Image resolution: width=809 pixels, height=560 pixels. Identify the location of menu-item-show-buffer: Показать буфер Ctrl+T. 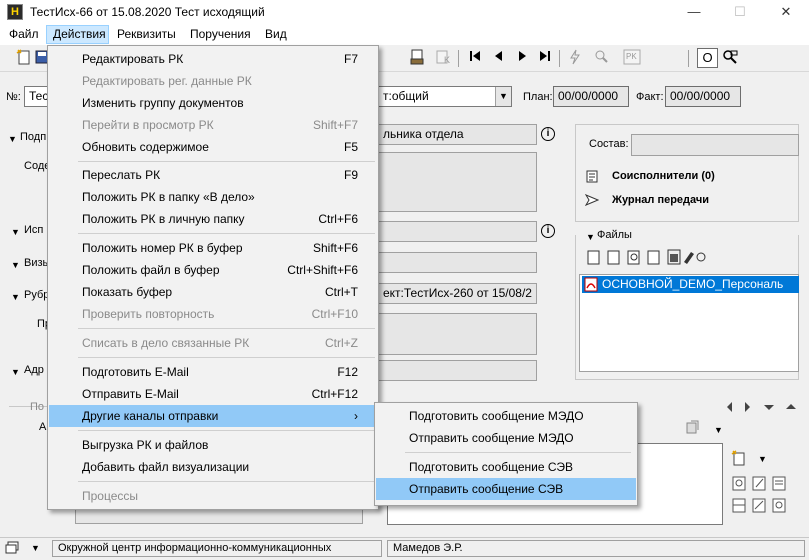
(213, 292).